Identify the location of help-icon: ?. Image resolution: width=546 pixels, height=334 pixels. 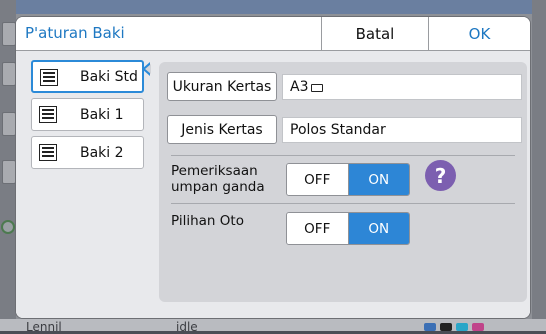
(440, 175).